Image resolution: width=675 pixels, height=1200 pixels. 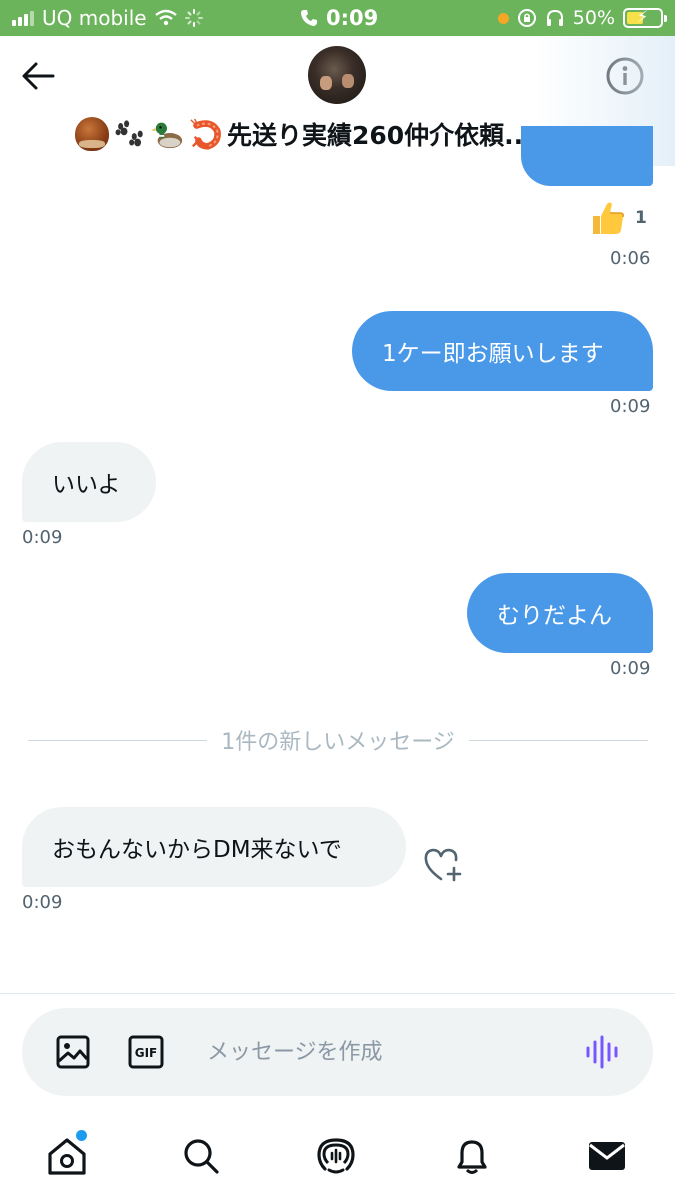 I want to click on phone-icon, so click(x=309, y=18).